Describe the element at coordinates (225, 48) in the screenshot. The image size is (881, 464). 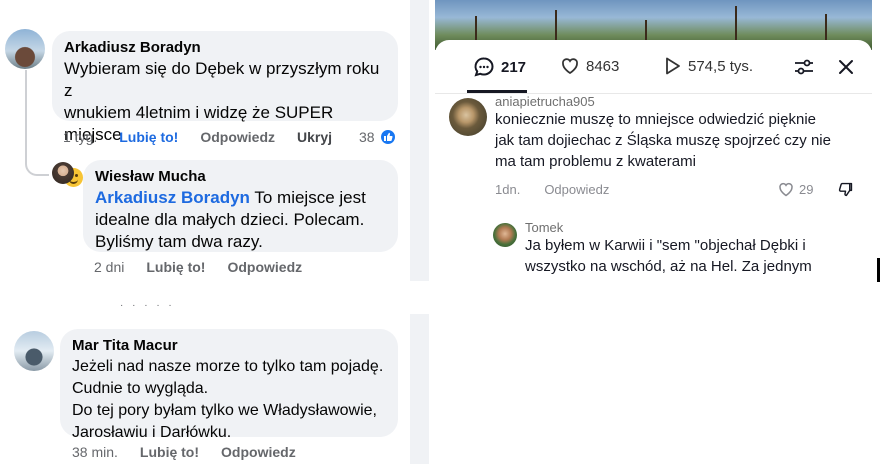
I see `comment-author: Arkadiusz Boradyn` at that location.